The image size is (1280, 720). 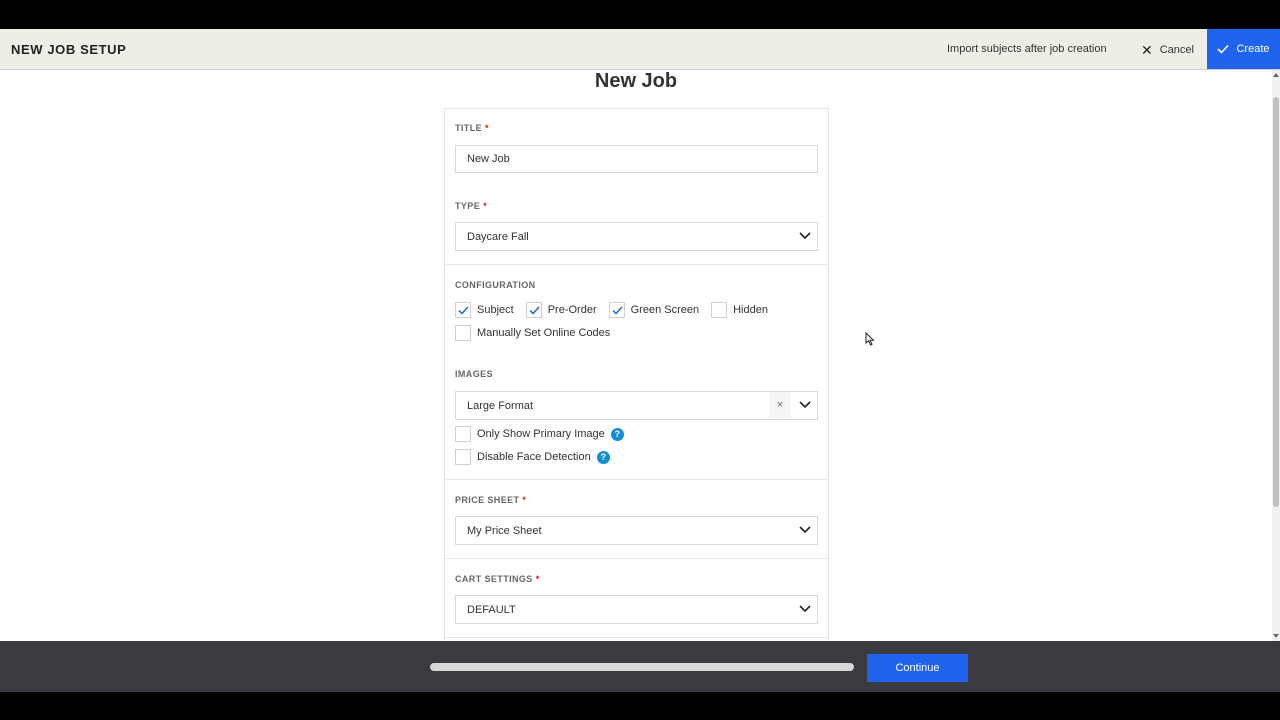 What do you see at coordinates (1176, 50) in the screenshot?
I see `cancel-label: Cancel` at bounding box center [1176, 50].